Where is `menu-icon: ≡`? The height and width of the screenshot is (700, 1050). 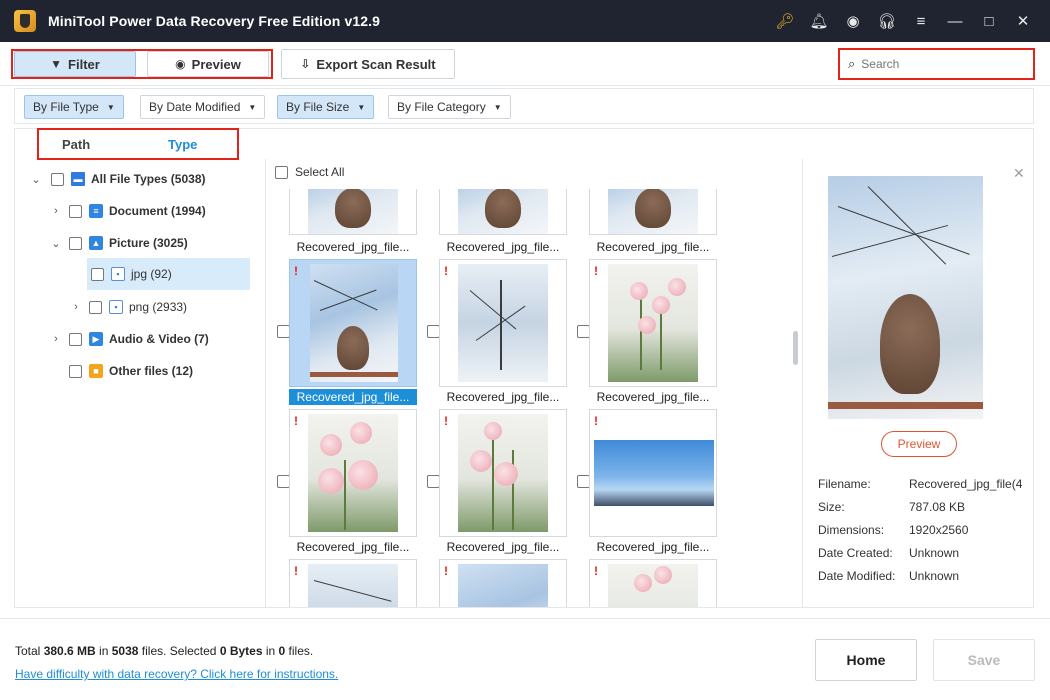 menu-icon: ≡ is located at coordinates (921, 21).